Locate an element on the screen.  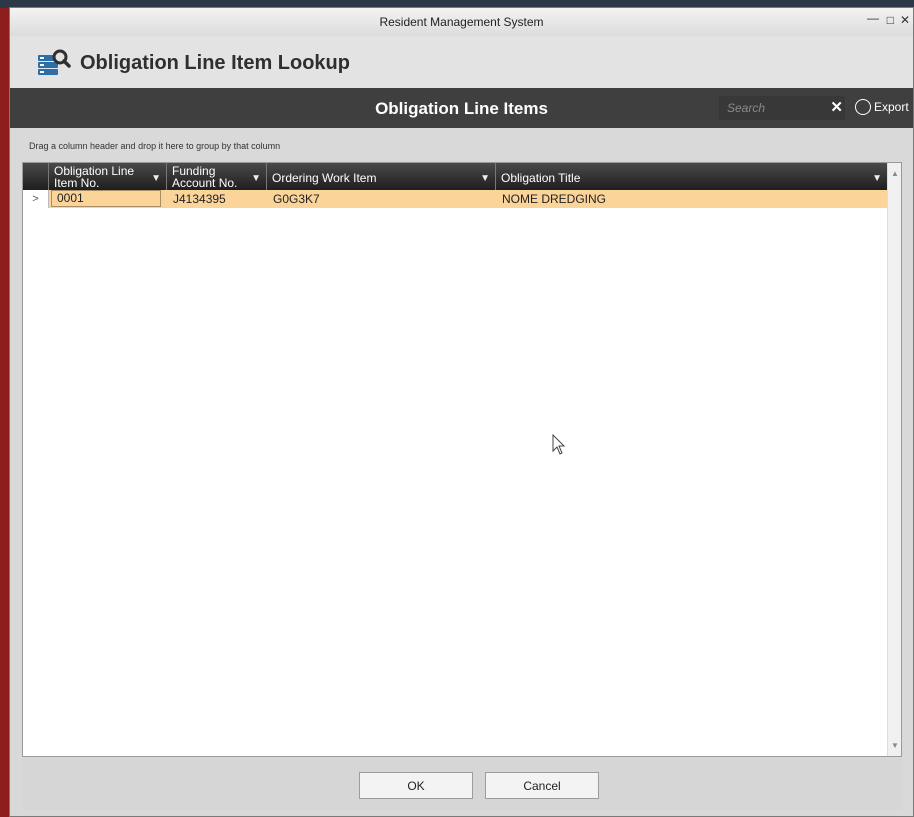
ok-button: OK is located at coordinates (416, 785).